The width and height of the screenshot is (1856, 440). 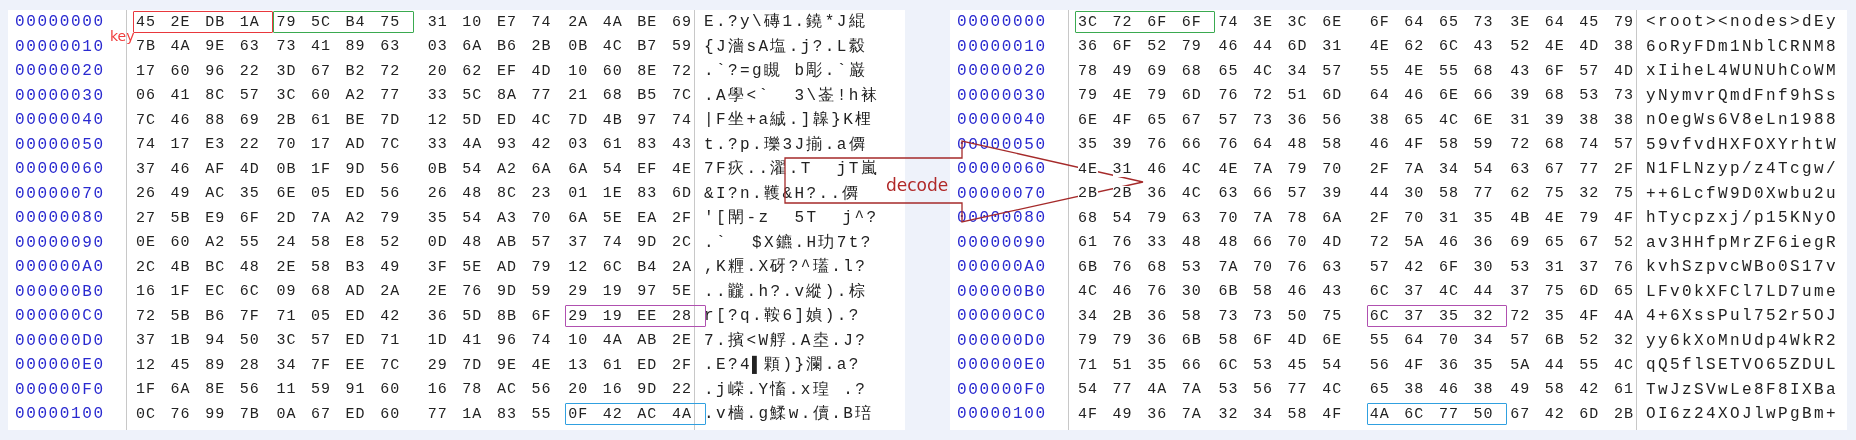 What do you see at coordinates (786, 291) in the screenshot?
I see `ascii-text: ..龖.h?.v縱).棕` at bounding box center [786, 291].